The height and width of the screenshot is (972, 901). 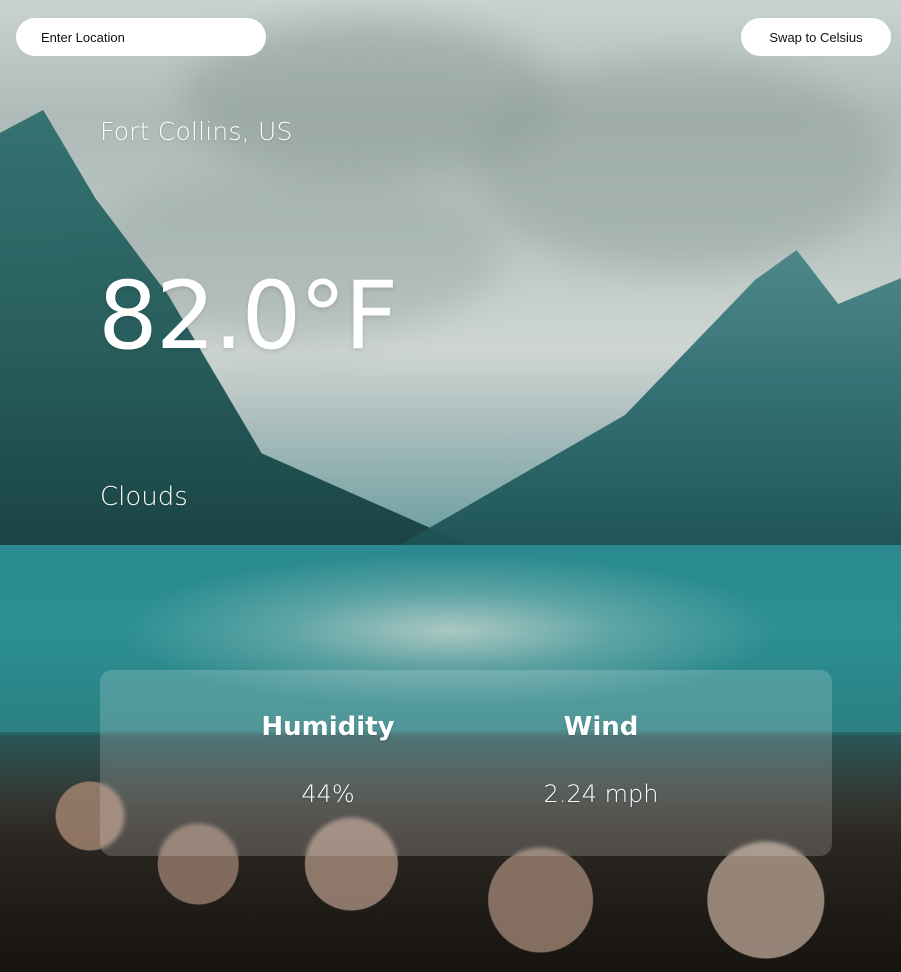 I want to click on weather-condition: Clouds, so click(x=144, y=497).